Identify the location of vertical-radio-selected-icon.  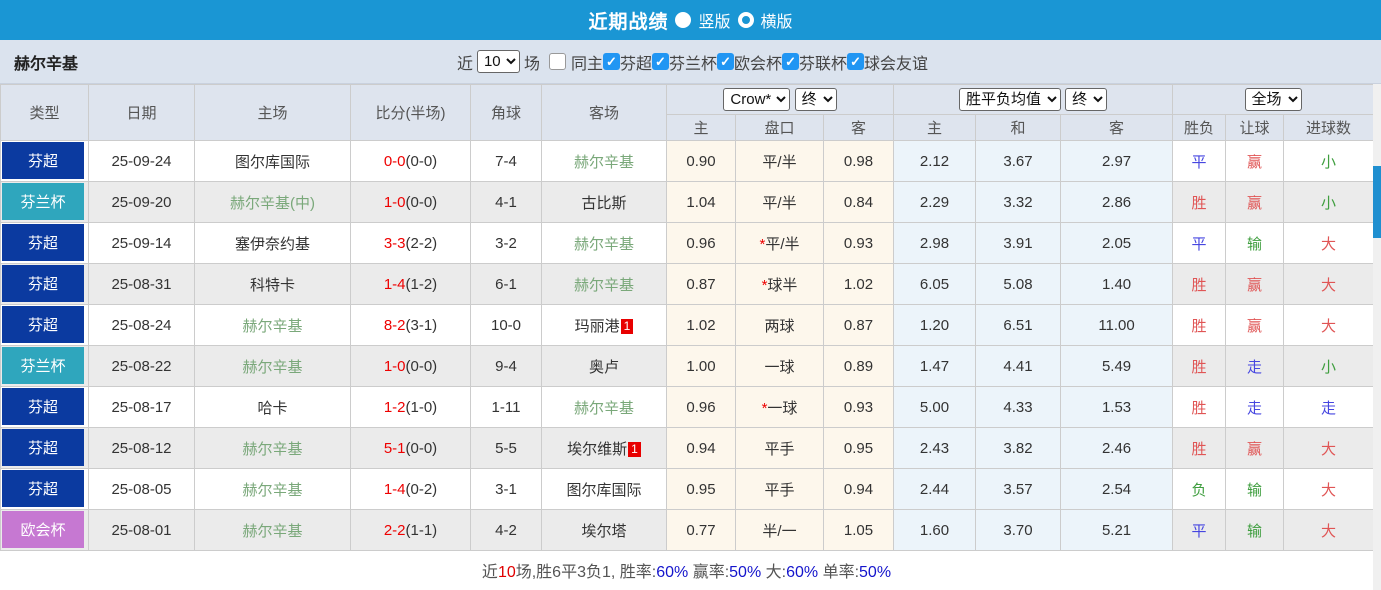
(683, 20).